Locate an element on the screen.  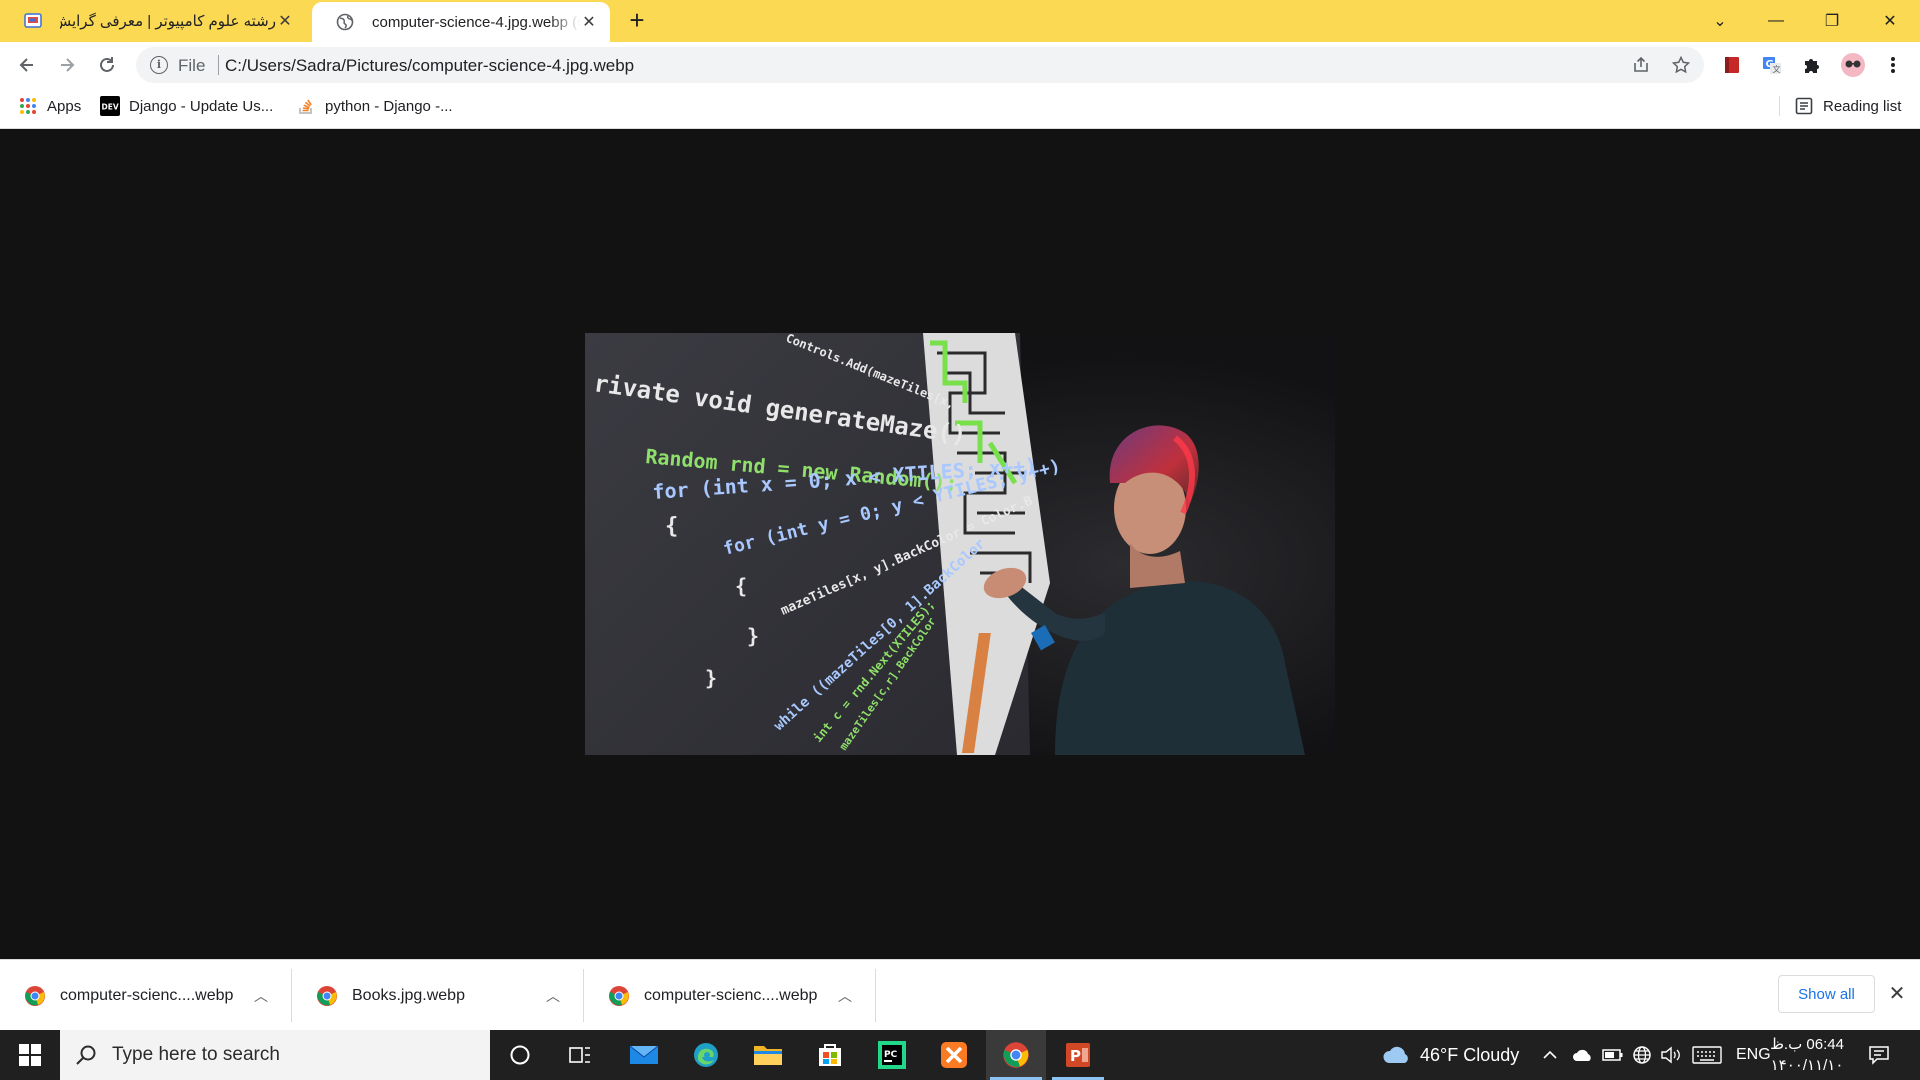
reading-list-icon is located at coordinates (1804, 106).